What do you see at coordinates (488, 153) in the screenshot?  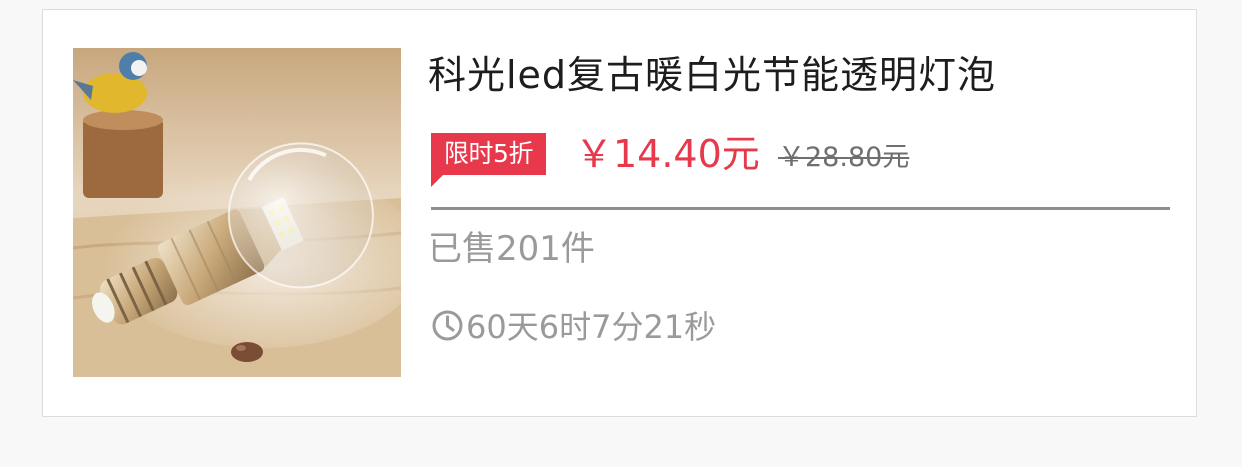 I see `discount-badge-label: 限时5折` at bounding box center [488, 153].